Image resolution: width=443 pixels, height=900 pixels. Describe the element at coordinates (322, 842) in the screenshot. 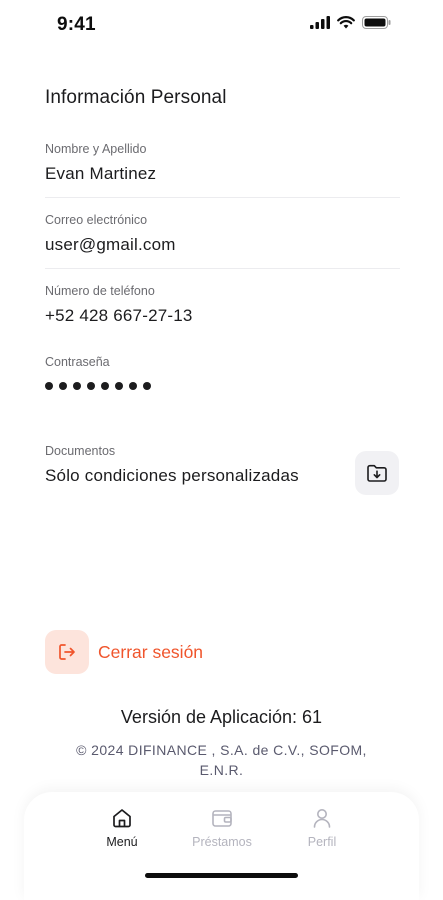

I see `tab-profile-label: Perfil` at that location.